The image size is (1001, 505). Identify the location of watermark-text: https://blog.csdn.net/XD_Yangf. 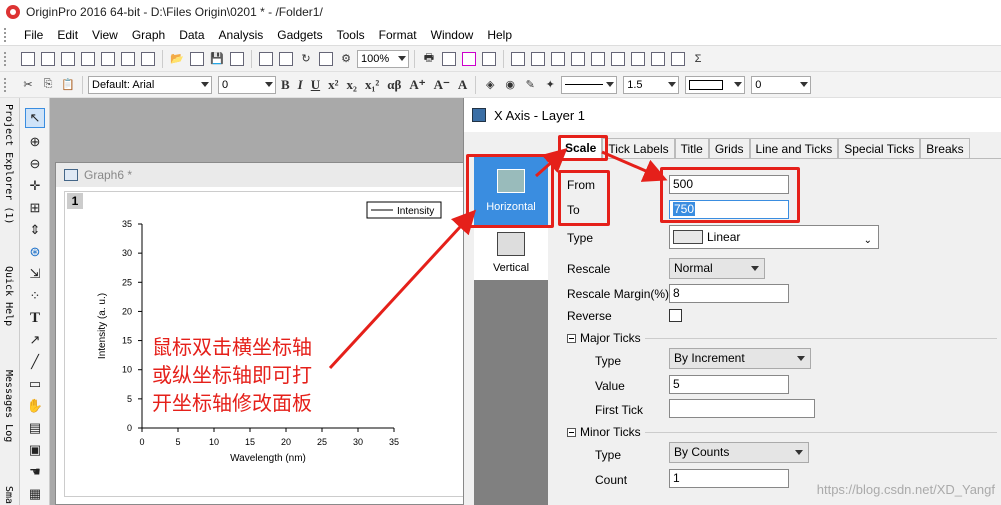
(905, 489).